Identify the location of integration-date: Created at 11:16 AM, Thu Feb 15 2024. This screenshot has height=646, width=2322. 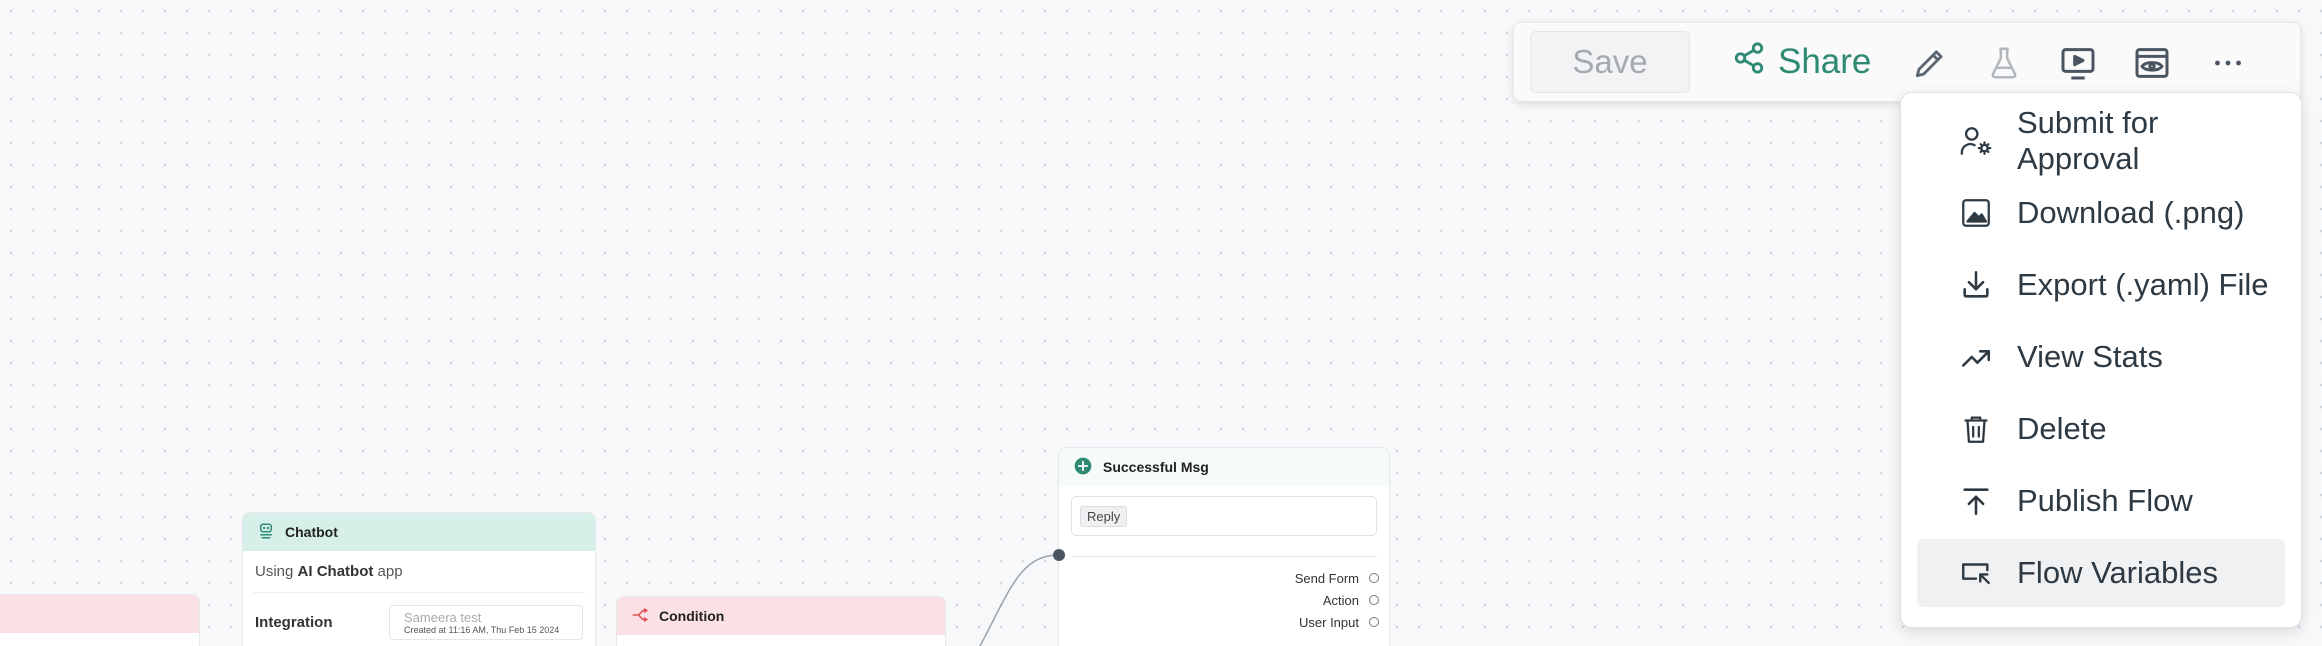
(482, 630).